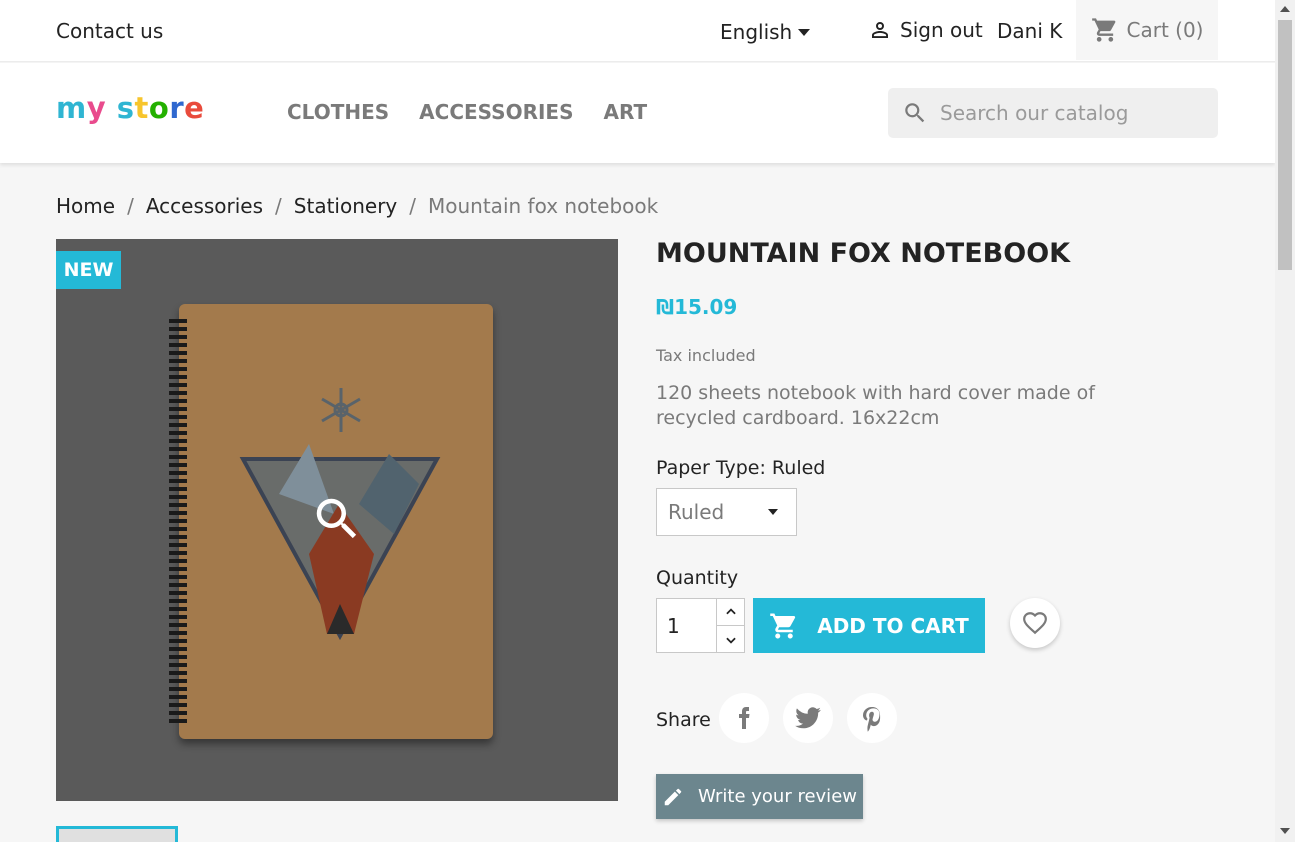 The width and height of the screenshot is (1295, 842). I want to click on sign-out-label: Sign out, so click(941, 30).